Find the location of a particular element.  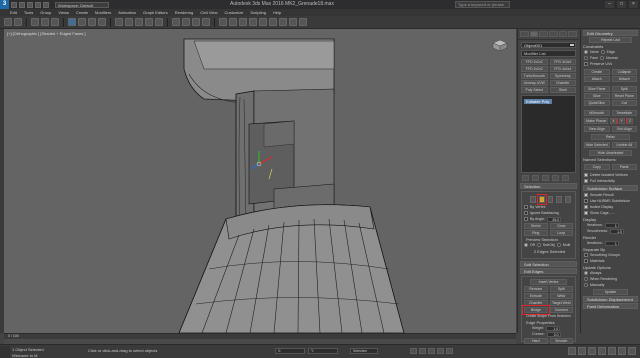

modify-tab-icon is located at coordinates (534, 34).